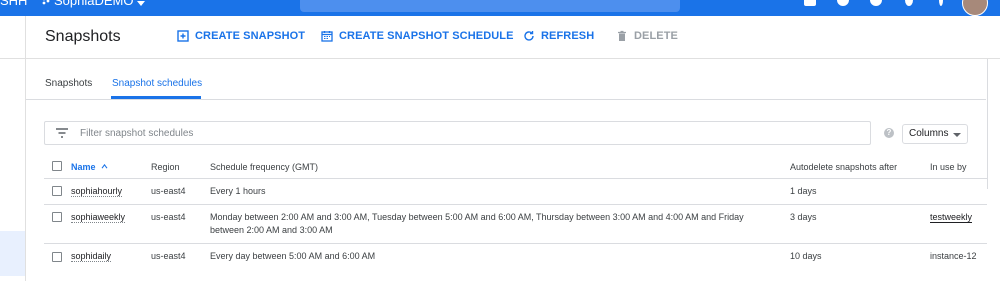  What do you see at coordinates (83, 36) in the screenshot?
I see `page-title: Snapshots` at bounding box center [83, 36].